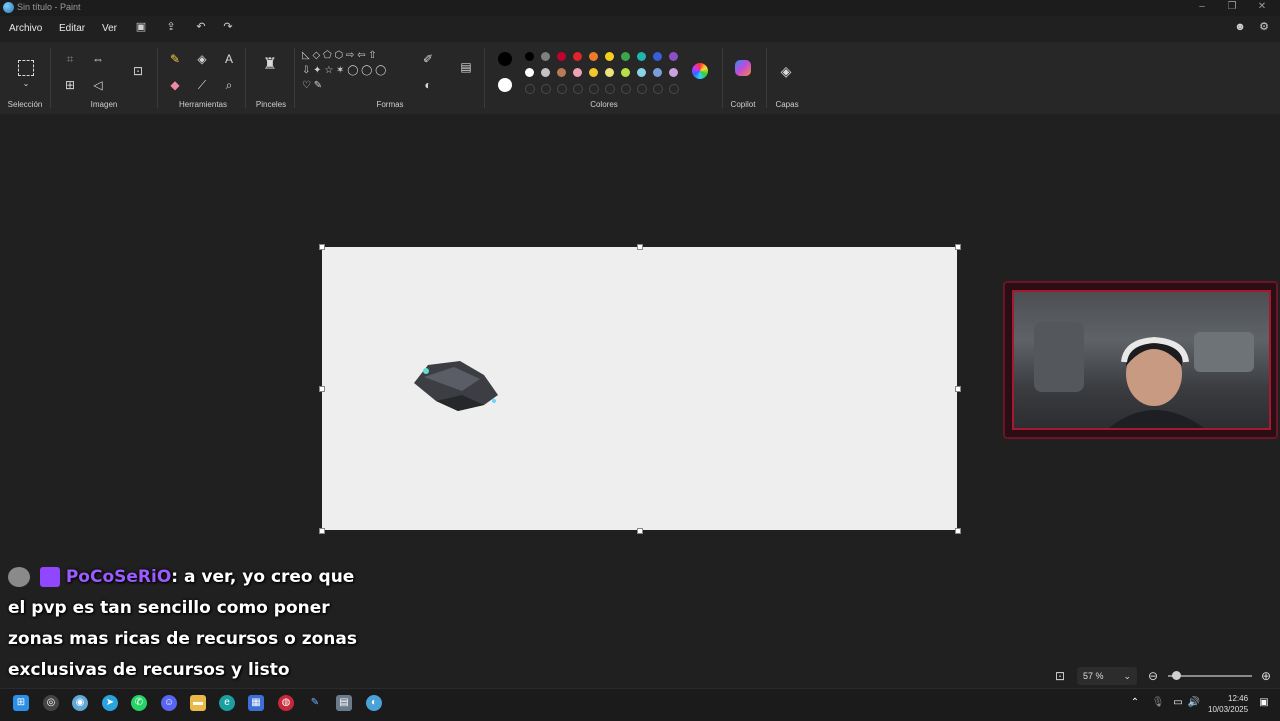 The image size is (1280, 721). I want to click on color-picker-icon: ⟋, so click(202, 85).